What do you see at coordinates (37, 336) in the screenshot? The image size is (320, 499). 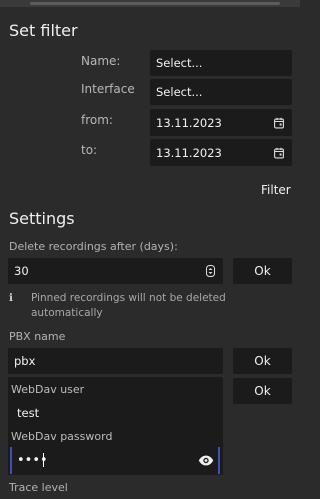 I see `pbx-name-label: PBX name` at bounding box center [37, 336].